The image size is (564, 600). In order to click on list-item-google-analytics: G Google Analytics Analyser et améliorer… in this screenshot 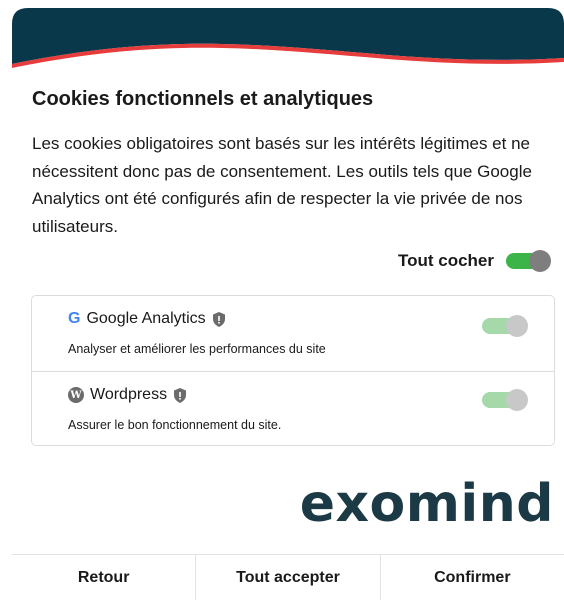, I will do `click(293, 334)`.